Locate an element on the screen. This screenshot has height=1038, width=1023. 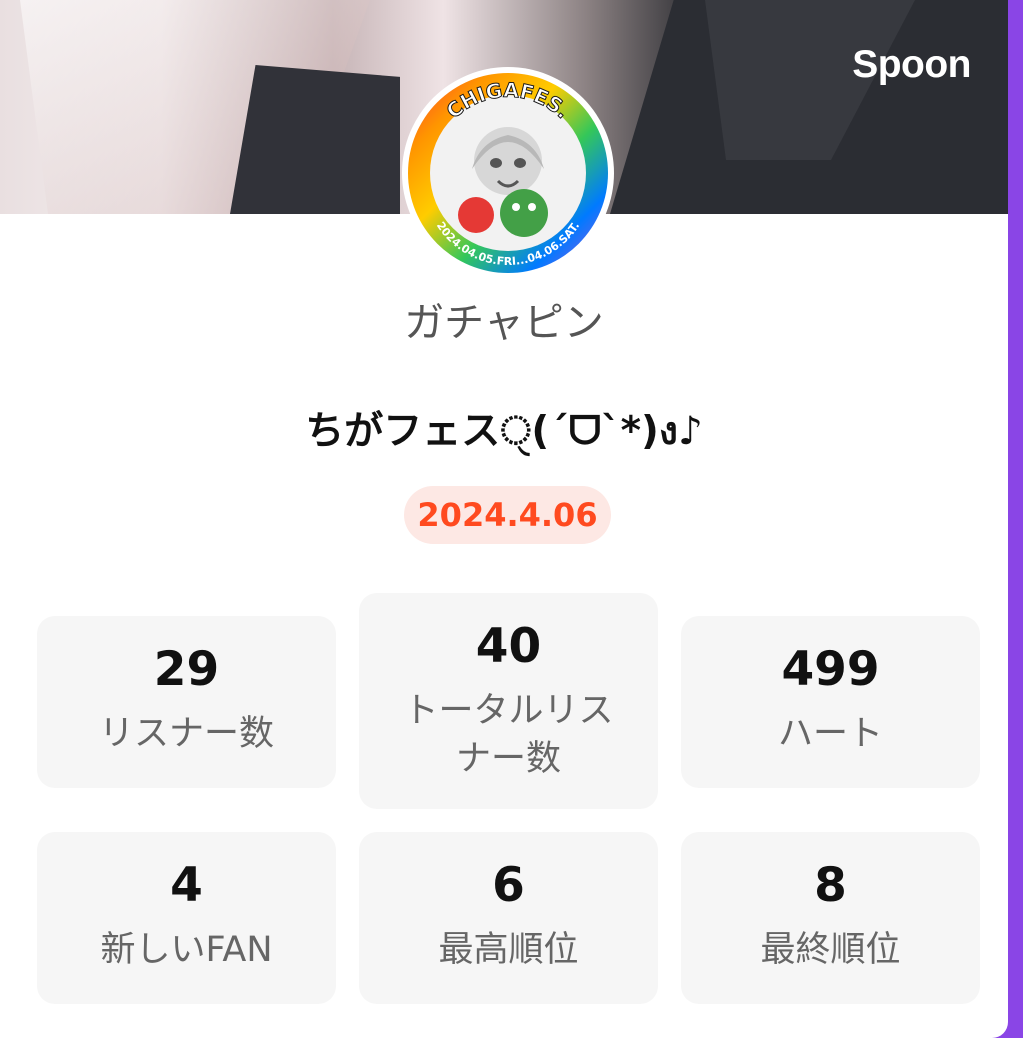
username: ガチャピン is located at coordinates (504, 323).